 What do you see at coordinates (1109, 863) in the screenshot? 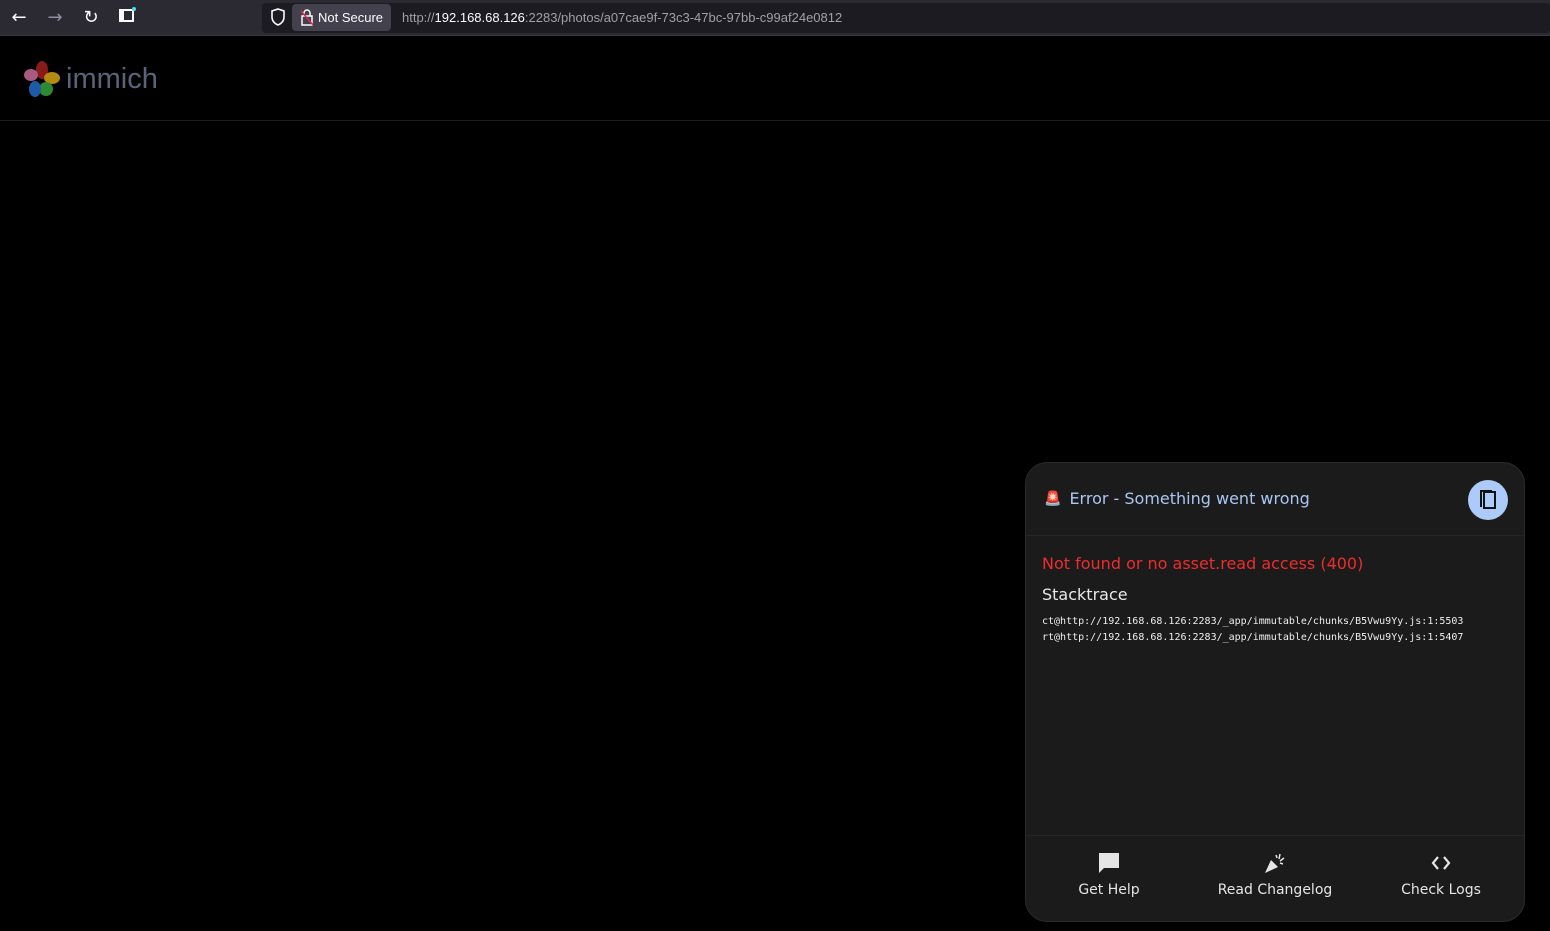
I see `message-icon` at bounding box center [1109, 863].